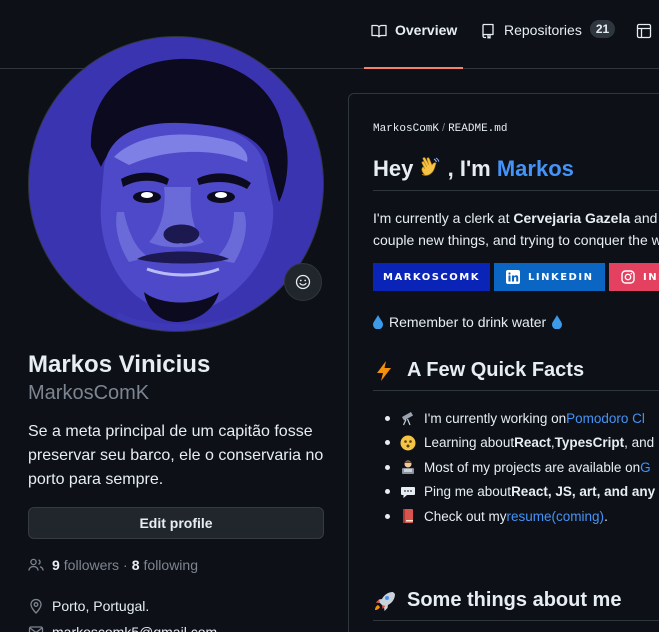  I want to click on following-link: 8 following, so click(165, 565).